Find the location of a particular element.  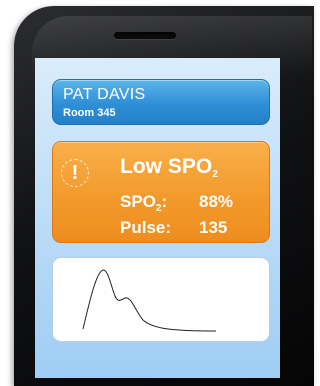

patient-card: PAT DAVIS Room 345 is located at coordinates (161, 102).